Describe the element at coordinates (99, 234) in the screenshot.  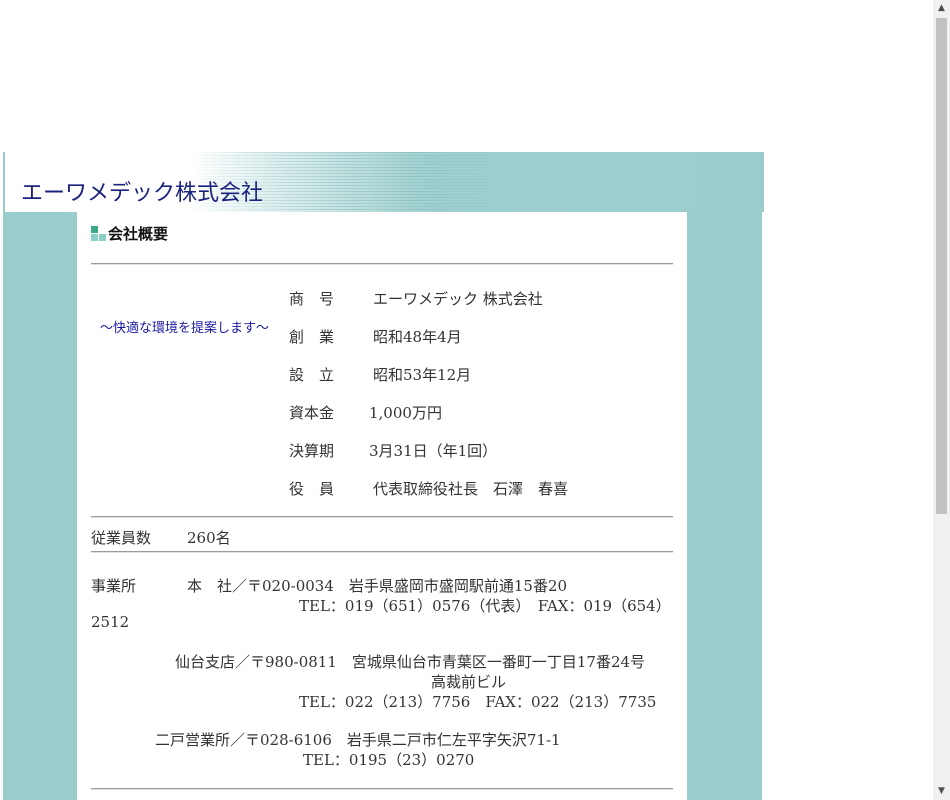
I see `squares-icon` at that location.